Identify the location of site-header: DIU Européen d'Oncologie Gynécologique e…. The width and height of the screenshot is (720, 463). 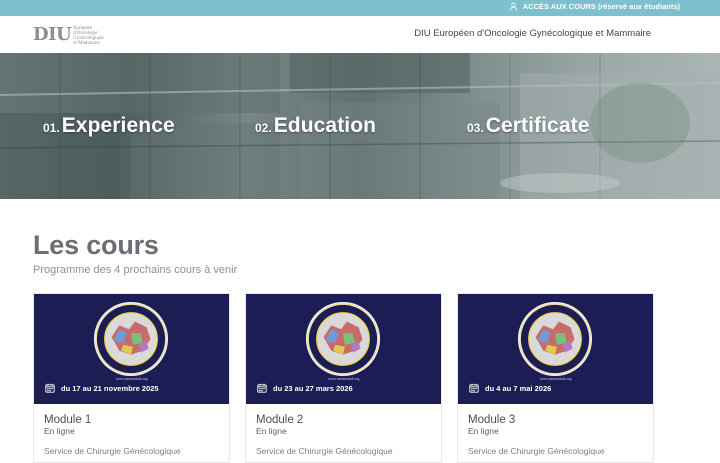
(360, 34).